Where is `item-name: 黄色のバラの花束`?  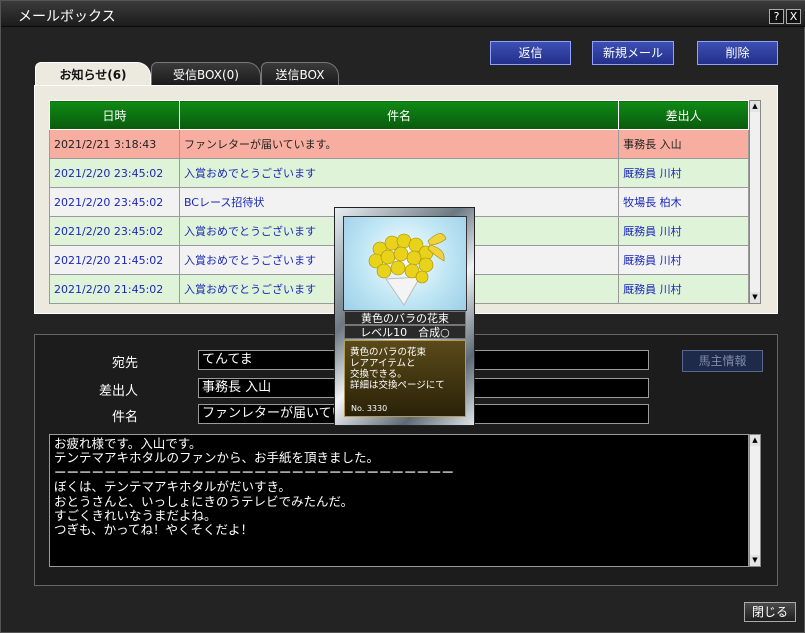
item-name: 黄色のバラの花束 is located at coordinates (405, 318).